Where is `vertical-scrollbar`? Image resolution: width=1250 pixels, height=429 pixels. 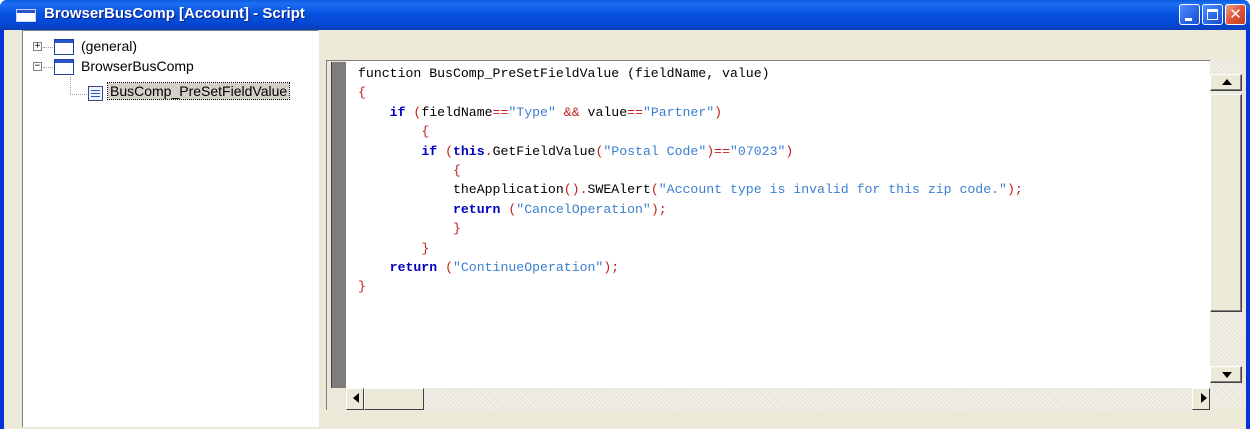
vertical-scrollbar is located at coordinates (1226, 233).